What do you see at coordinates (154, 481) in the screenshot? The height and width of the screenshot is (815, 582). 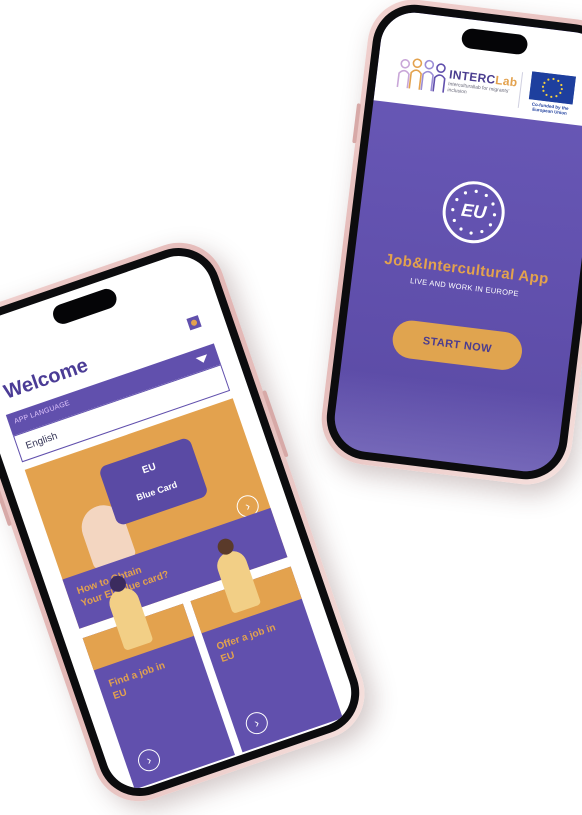 I see `bluecard-illustration: EU Blue Card` at bounding box center [154, 481].